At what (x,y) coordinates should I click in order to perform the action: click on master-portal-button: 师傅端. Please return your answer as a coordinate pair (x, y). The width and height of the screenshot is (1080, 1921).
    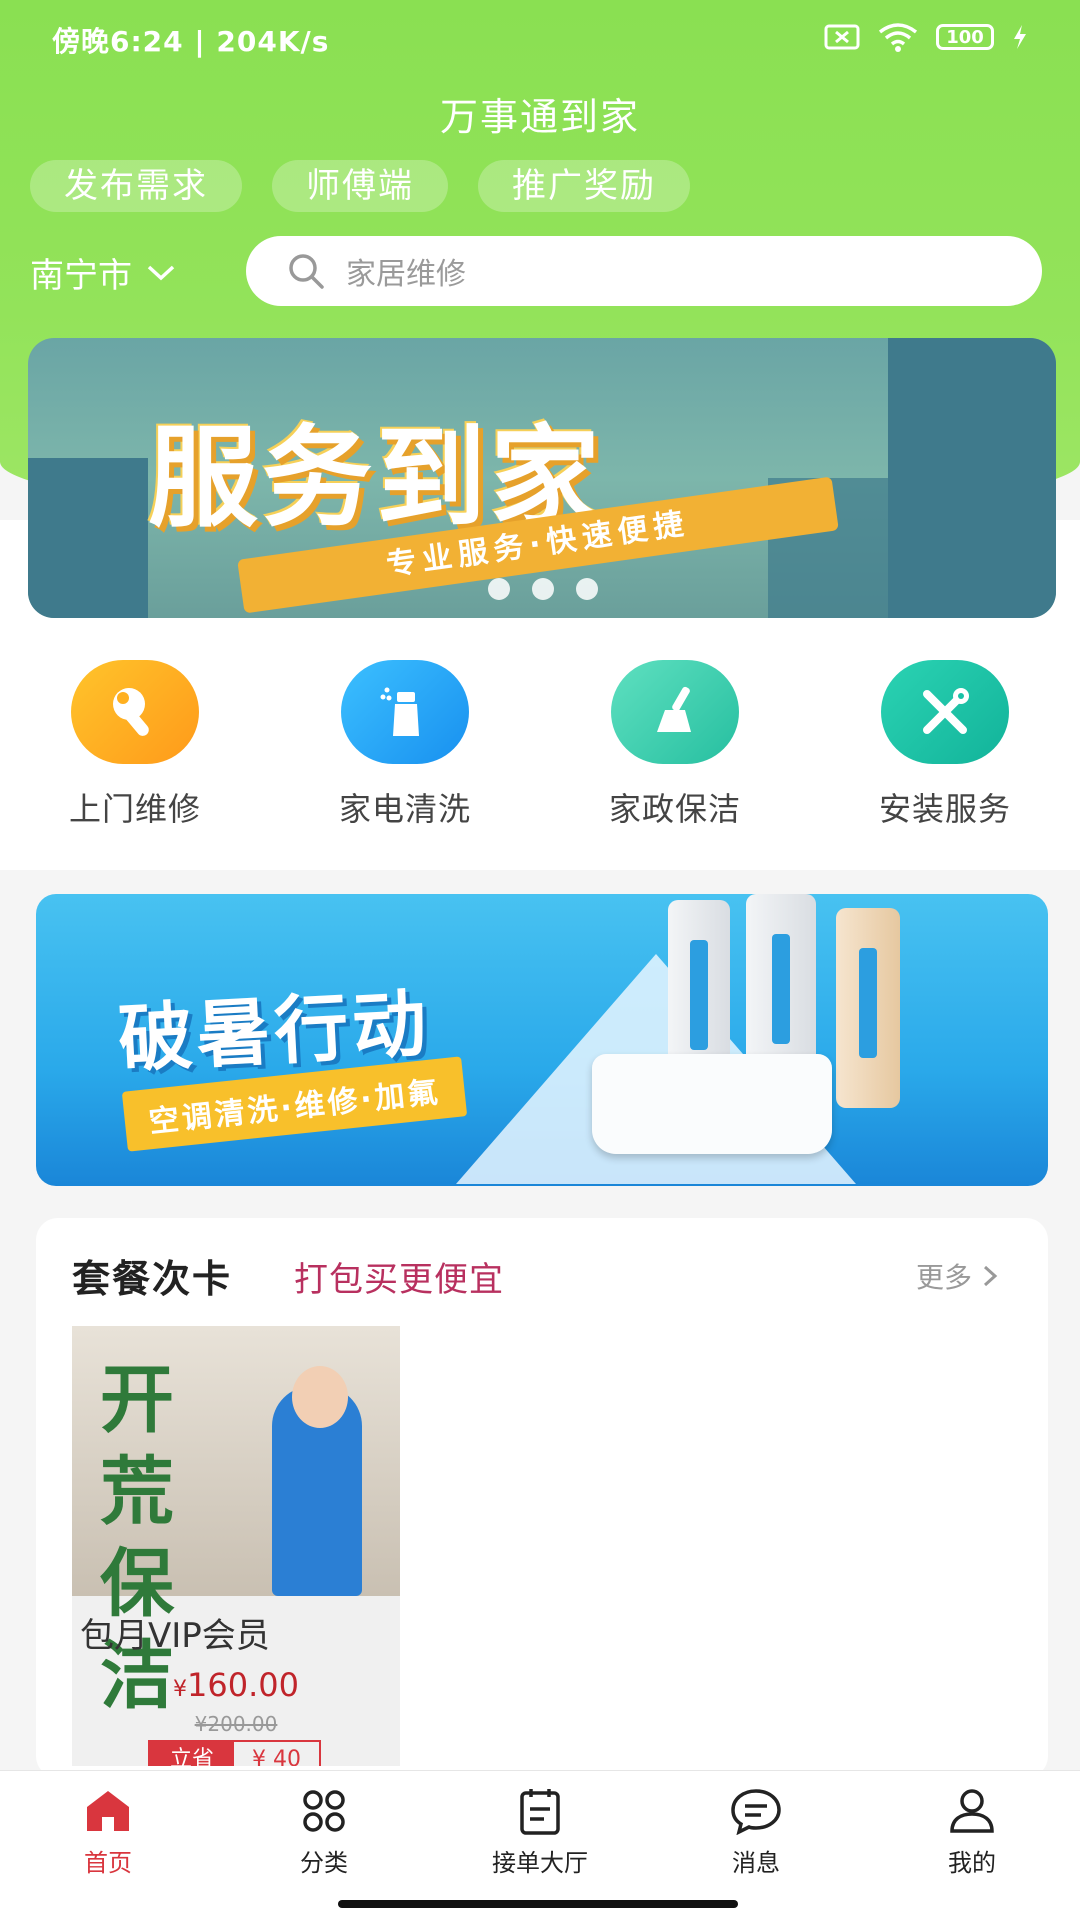
    Looking at the image, I should click on (360, 186).